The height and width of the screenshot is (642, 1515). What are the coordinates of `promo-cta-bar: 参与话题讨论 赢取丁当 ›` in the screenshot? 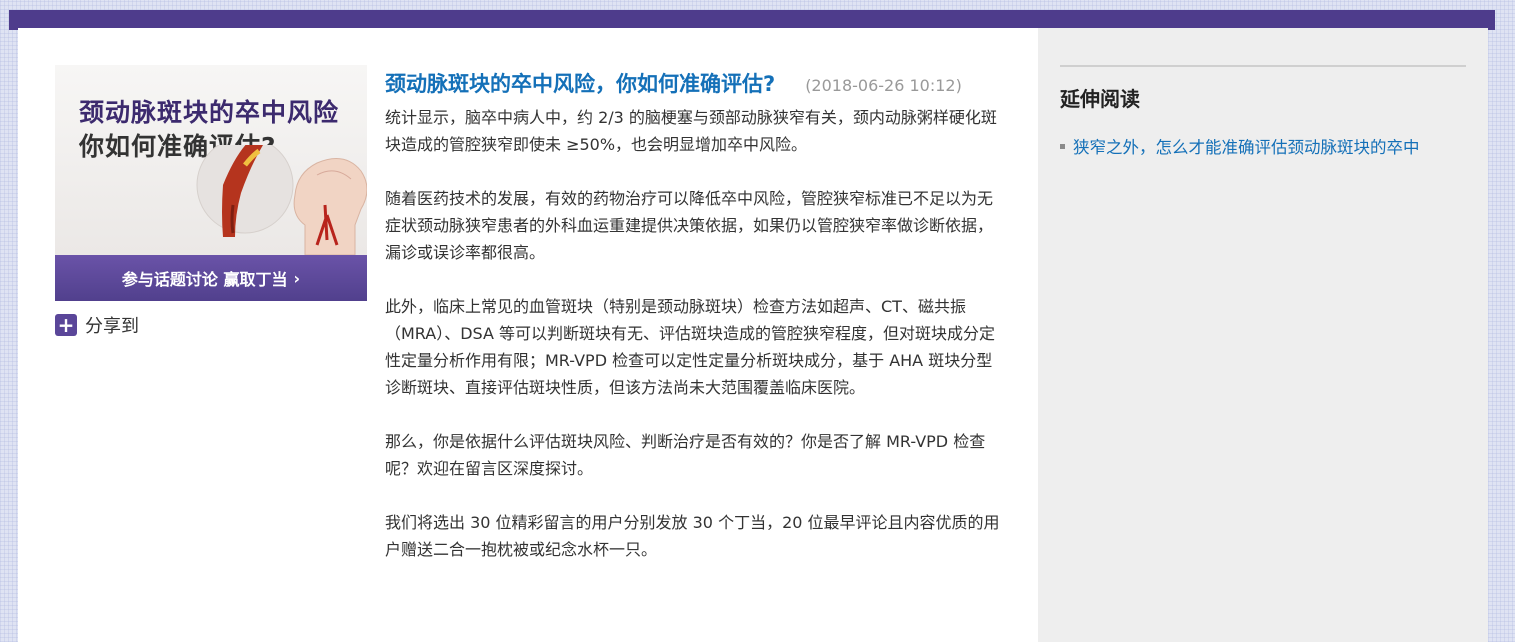 It's located at (211, 278).